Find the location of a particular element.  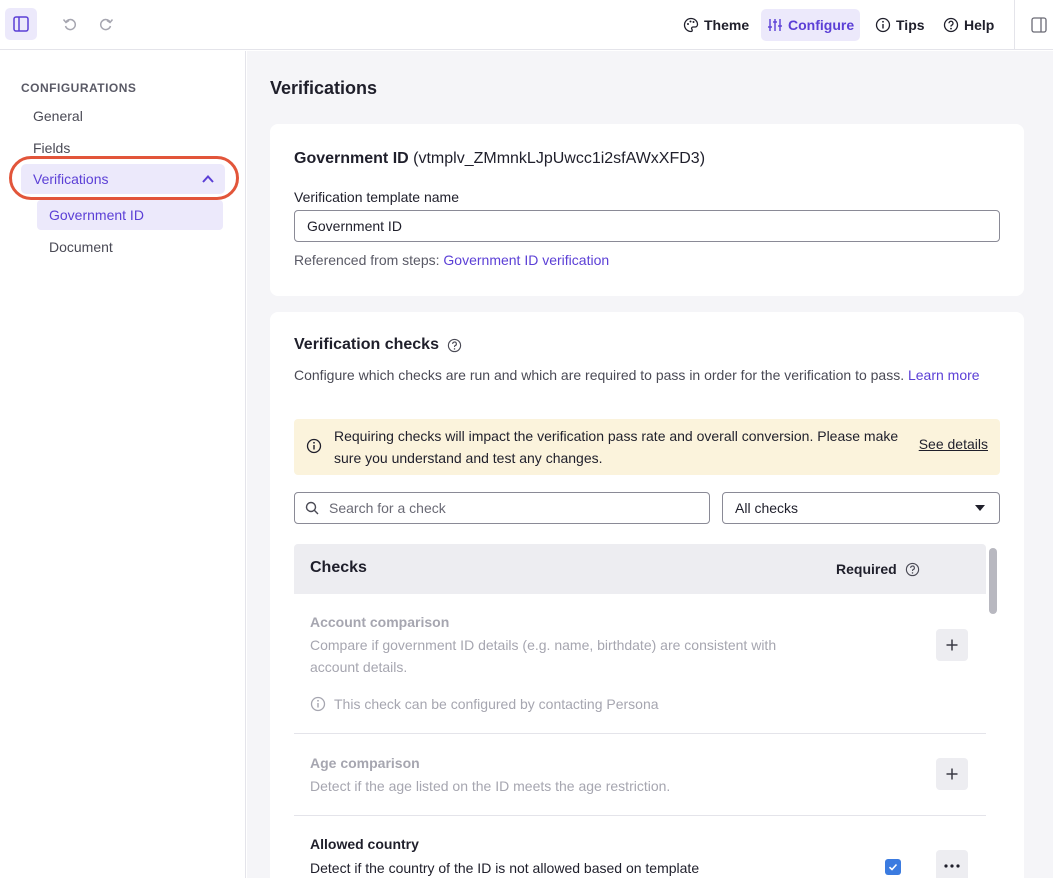

search-input is located at coordinates (509, 508).